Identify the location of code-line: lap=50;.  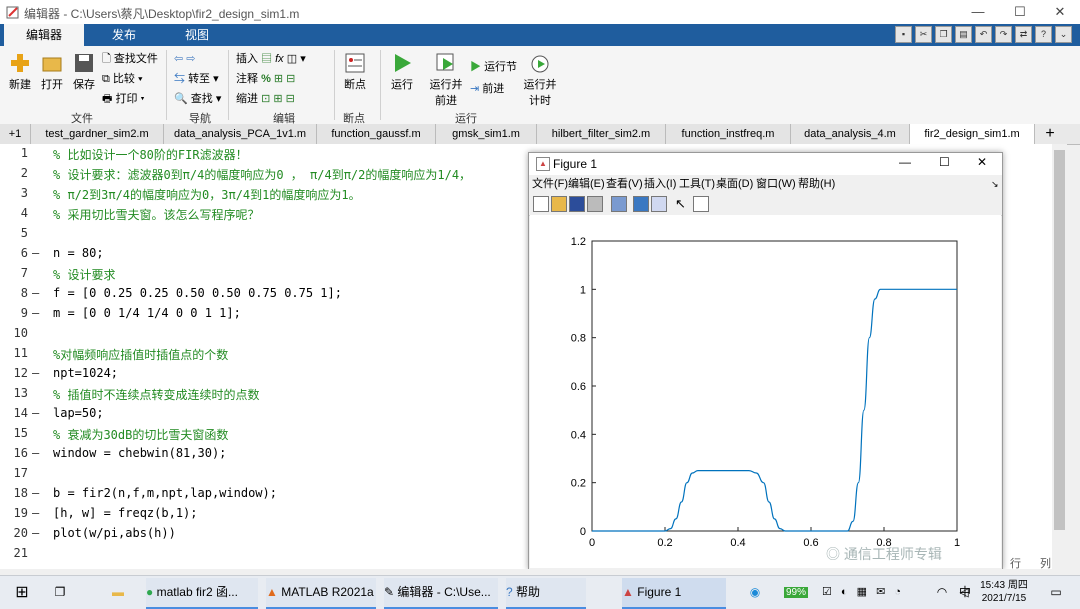
(78, 413).